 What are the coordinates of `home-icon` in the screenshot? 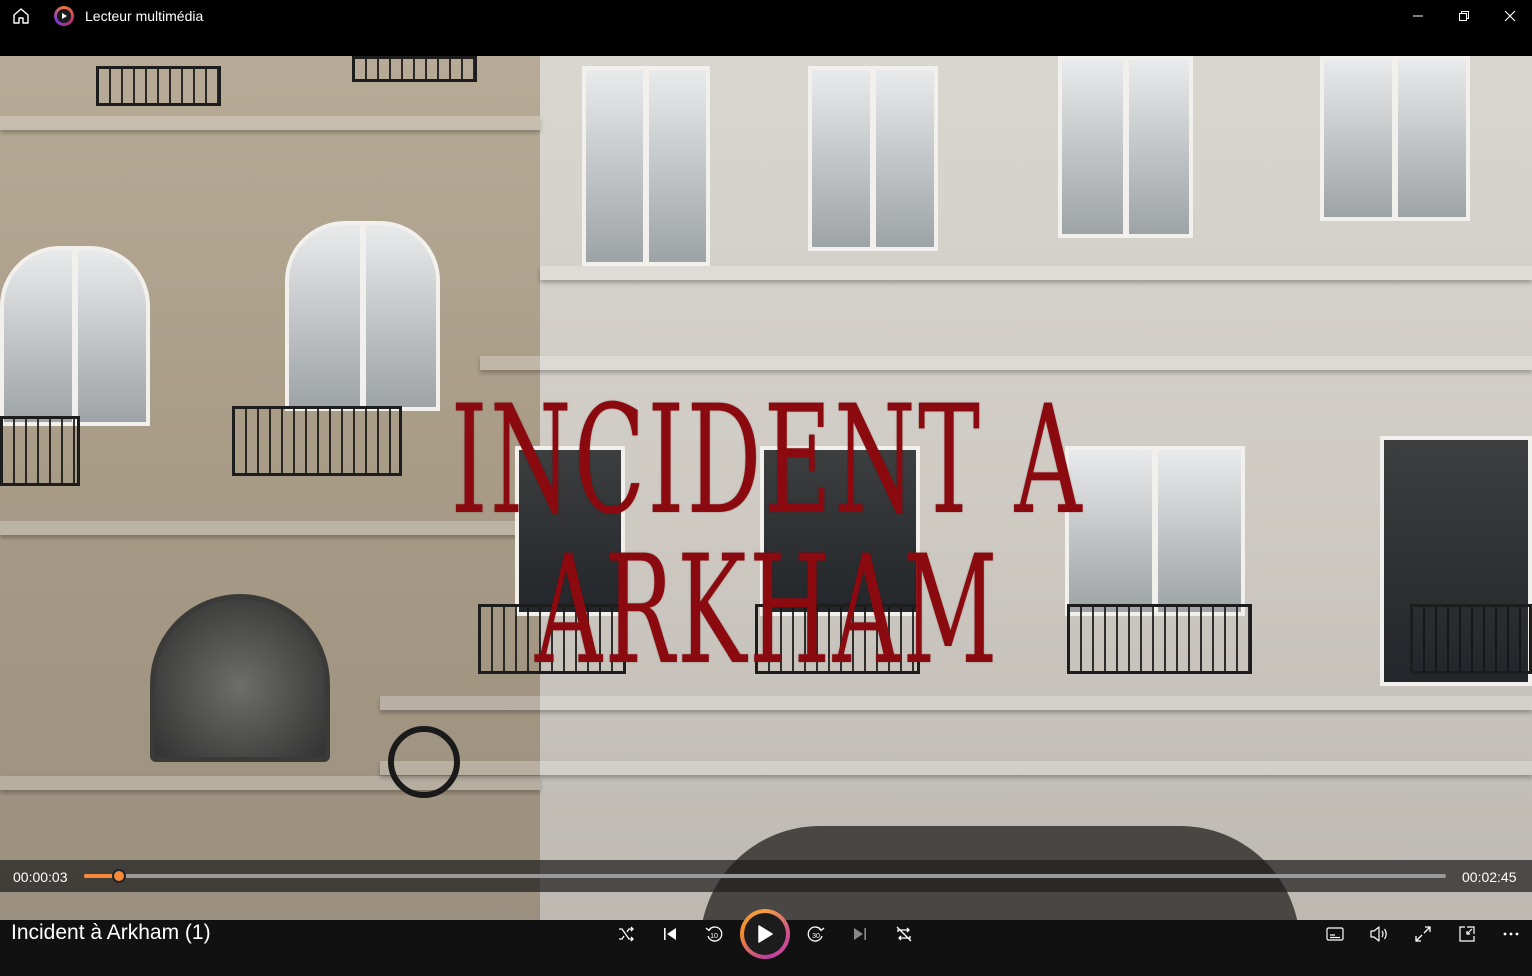 It's located at (21, 16).